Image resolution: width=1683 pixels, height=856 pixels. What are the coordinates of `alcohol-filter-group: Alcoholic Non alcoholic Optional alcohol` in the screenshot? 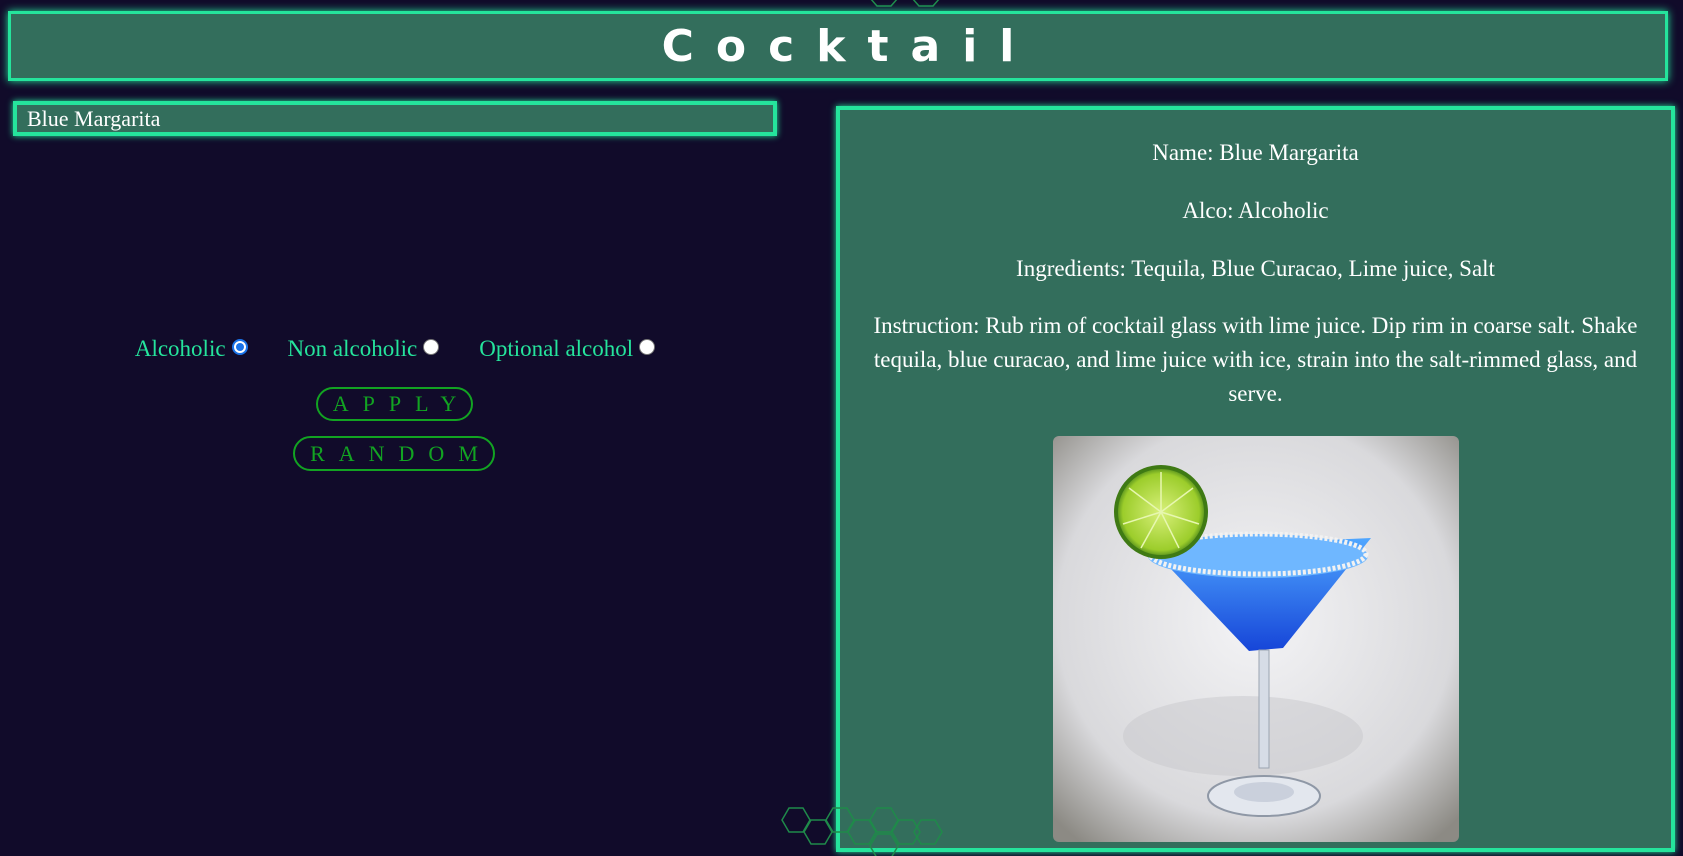 It's located at (395, 349).